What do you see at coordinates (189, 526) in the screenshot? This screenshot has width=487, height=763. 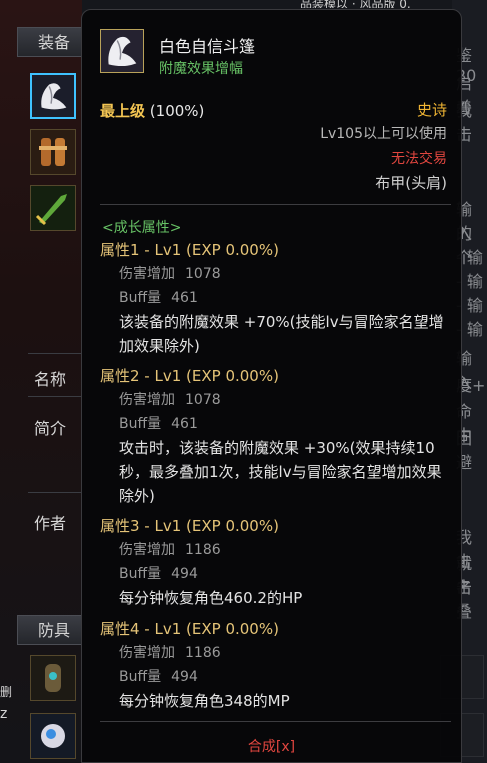 I see `attribute-header: 属性3 - Lv1 (EXP 0.00%)` at bounding box center [189, 526].